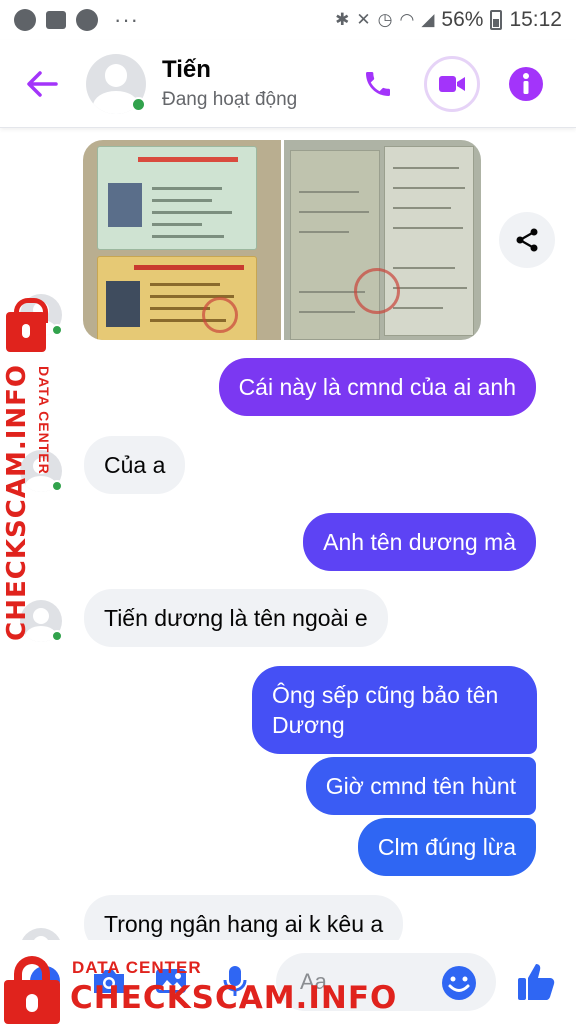 The image size is (576, 1024). I want to click on message-bubble-outgoing: Cái này là cmnd của ai anh, so click(377, 387).